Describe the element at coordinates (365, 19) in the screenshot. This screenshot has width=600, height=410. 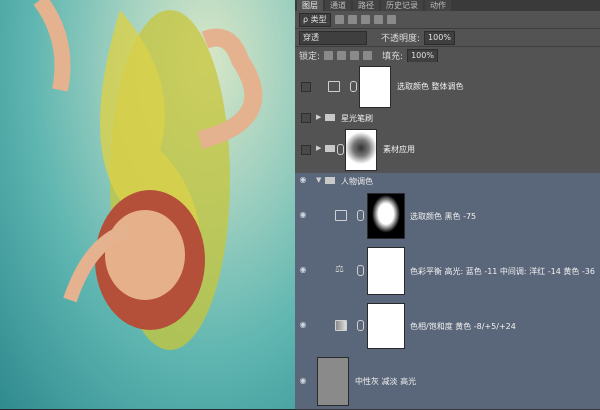
I see `filter-type-icon` at that location.